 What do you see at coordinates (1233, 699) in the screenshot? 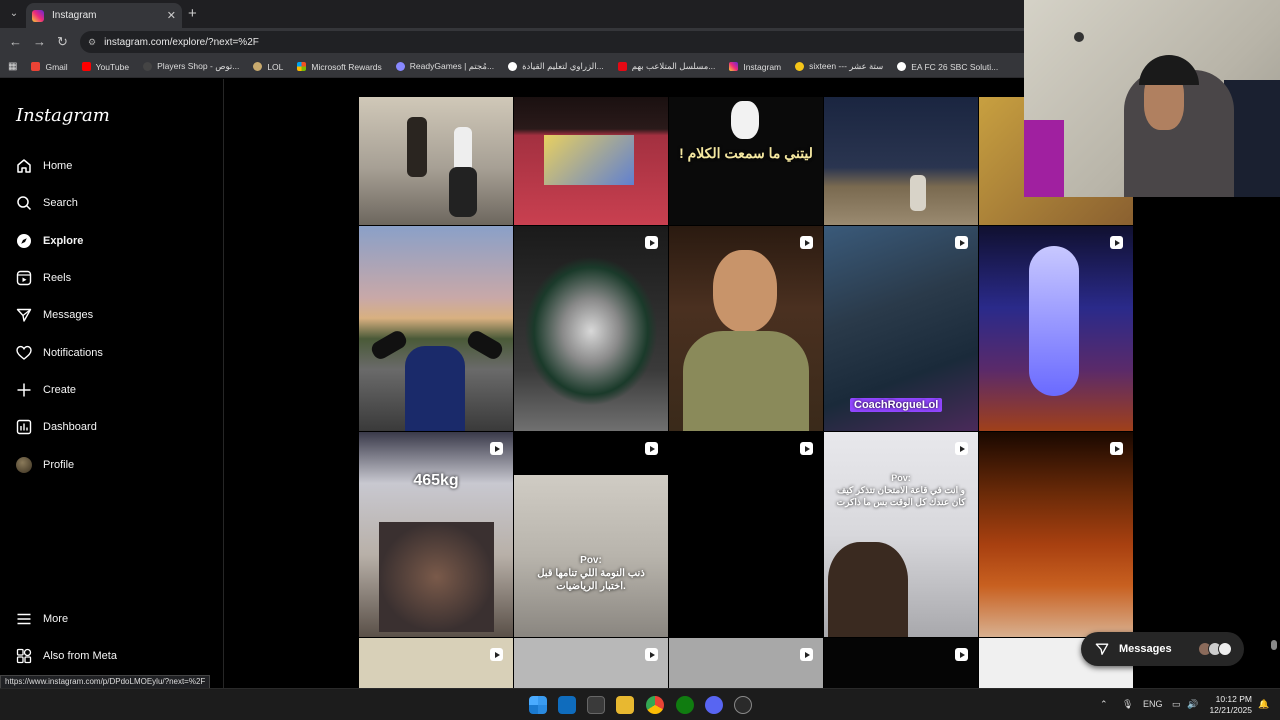
I see `clock-time: 10:12 PM` at bounding box center [1233, 699].